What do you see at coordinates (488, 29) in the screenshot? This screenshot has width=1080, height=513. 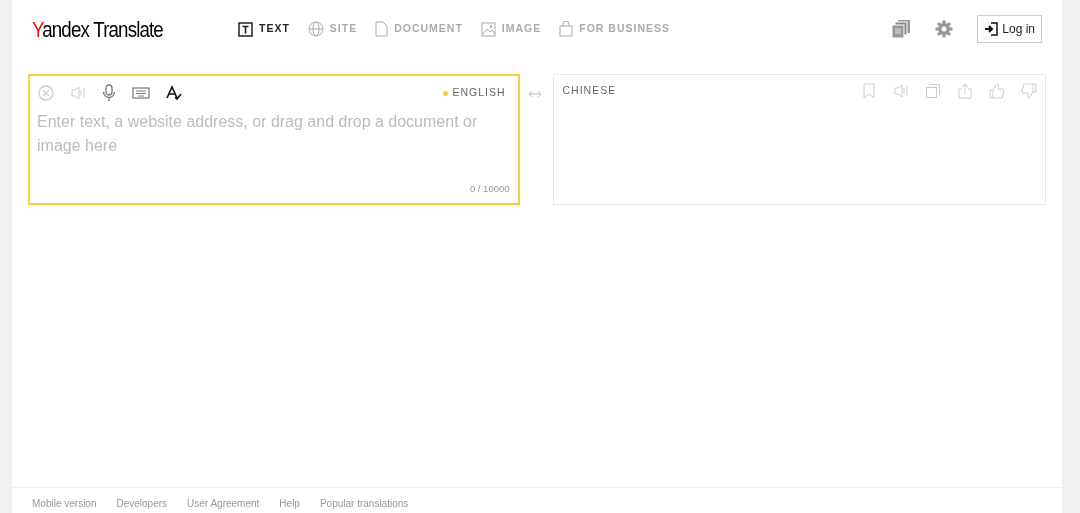 I see `image-icon` at bounding box center [488, 29].